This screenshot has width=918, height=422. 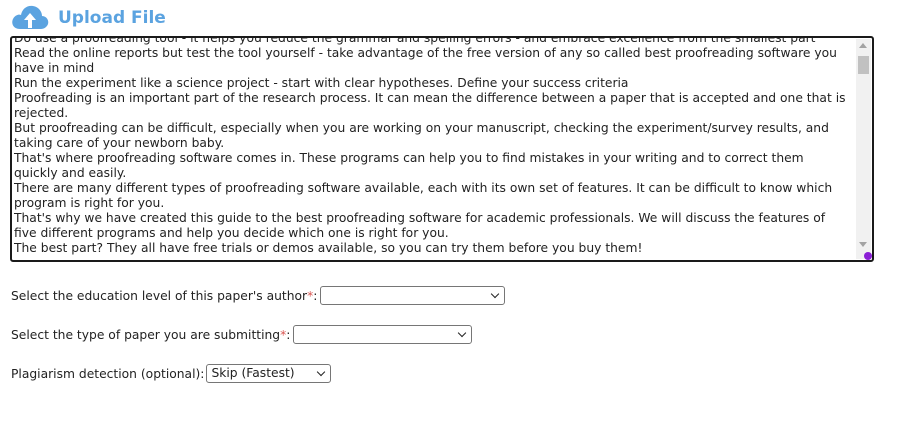 What do you see at coordinates (30, 18) in the screenshot?
I see `cloud-upload-icon` at bounding box center [30, 18].